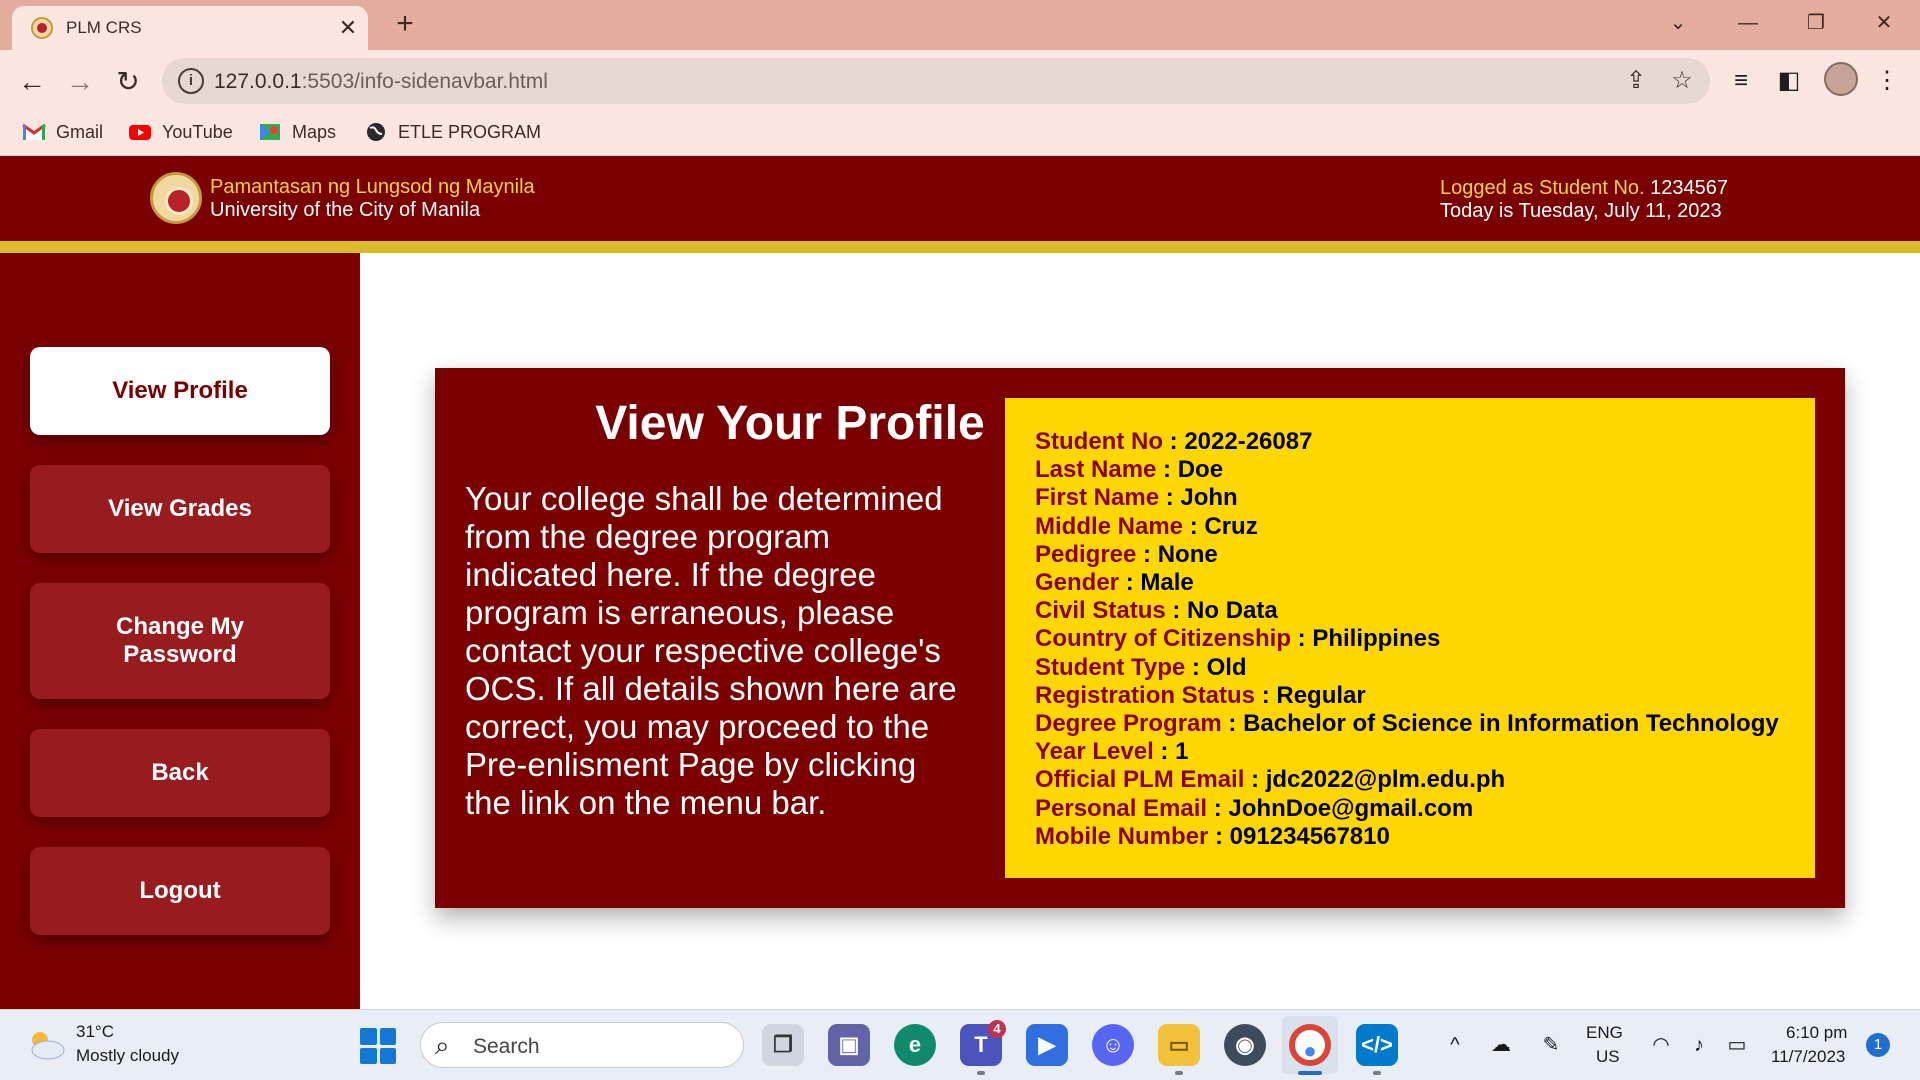 The height and width of the screenshot is (1080, 1920). Describe the element at coordinates (1808, 1057) in the screenshot. I see `clock-date: 11/7/2023` at that location.